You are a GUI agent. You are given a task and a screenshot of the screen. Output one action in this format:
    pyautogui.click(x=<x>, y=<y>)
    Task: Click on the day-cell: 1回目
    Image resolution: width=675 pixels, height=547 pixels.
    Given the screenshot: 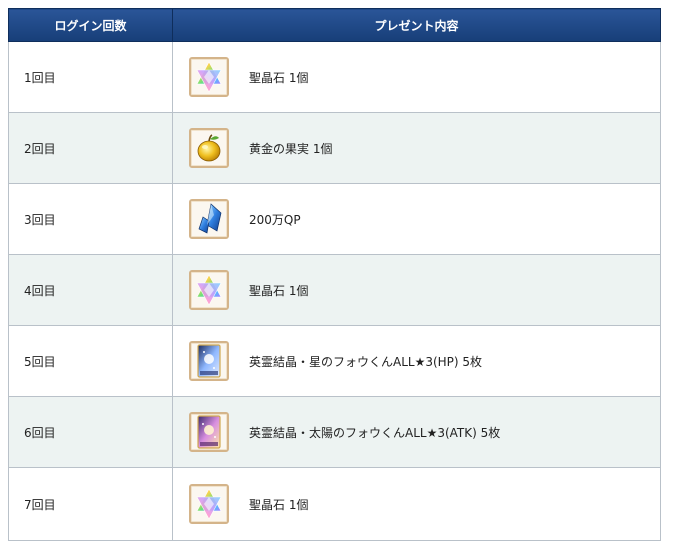 What is the action you would take?
    pyautogui.click(x=90, y=77)
    